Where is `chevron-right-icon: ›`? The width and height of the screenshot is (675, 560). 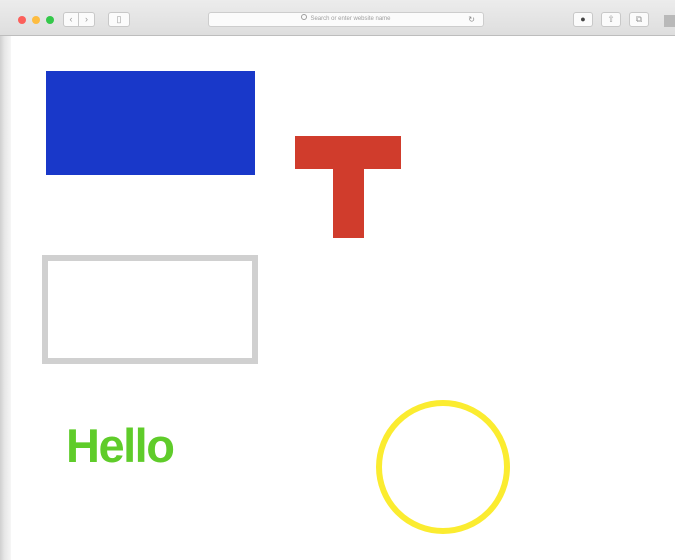
chevron-right-icon: › is located at coordinates (86, 19).